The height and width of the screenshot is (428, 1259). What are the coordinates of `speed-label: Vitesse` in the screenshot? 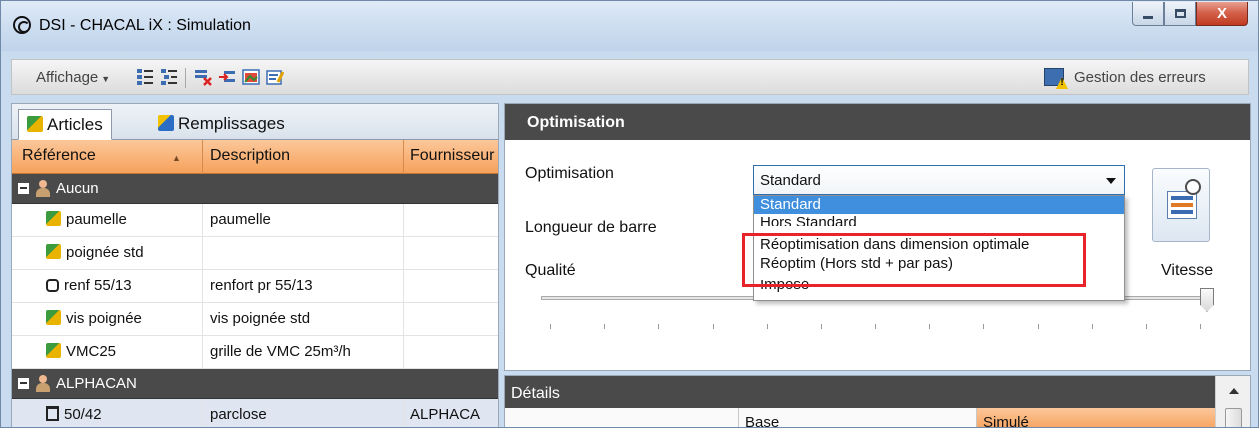 It's located at (1187, 270).